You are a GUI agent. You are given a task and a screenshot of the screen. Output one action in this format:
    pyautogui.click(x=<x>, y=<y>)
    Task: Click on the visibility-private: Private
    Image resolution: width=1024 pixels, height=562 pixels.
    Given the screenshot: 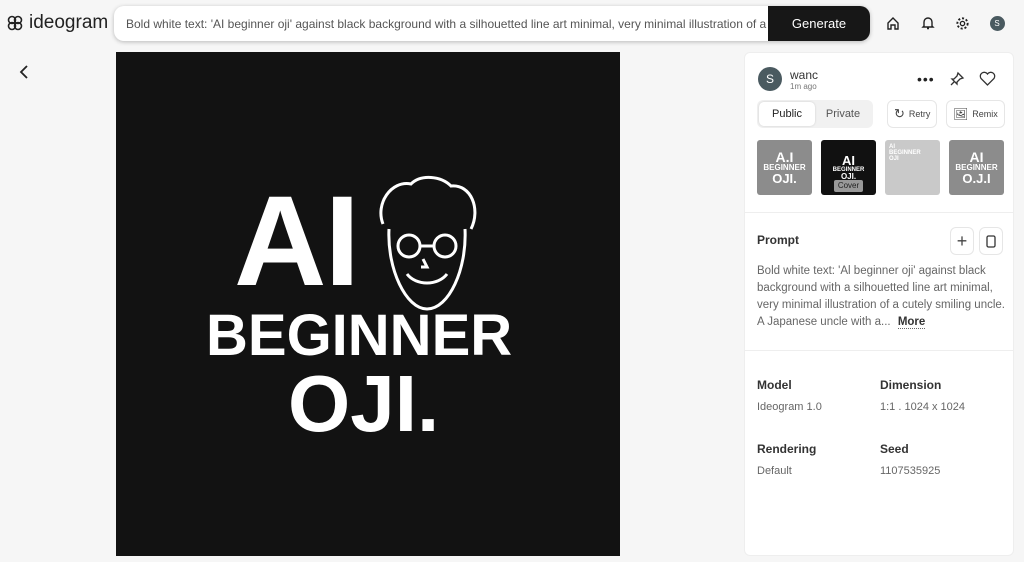 What is the action you would take?
    pyautogui.click(x=843, y=114)
    